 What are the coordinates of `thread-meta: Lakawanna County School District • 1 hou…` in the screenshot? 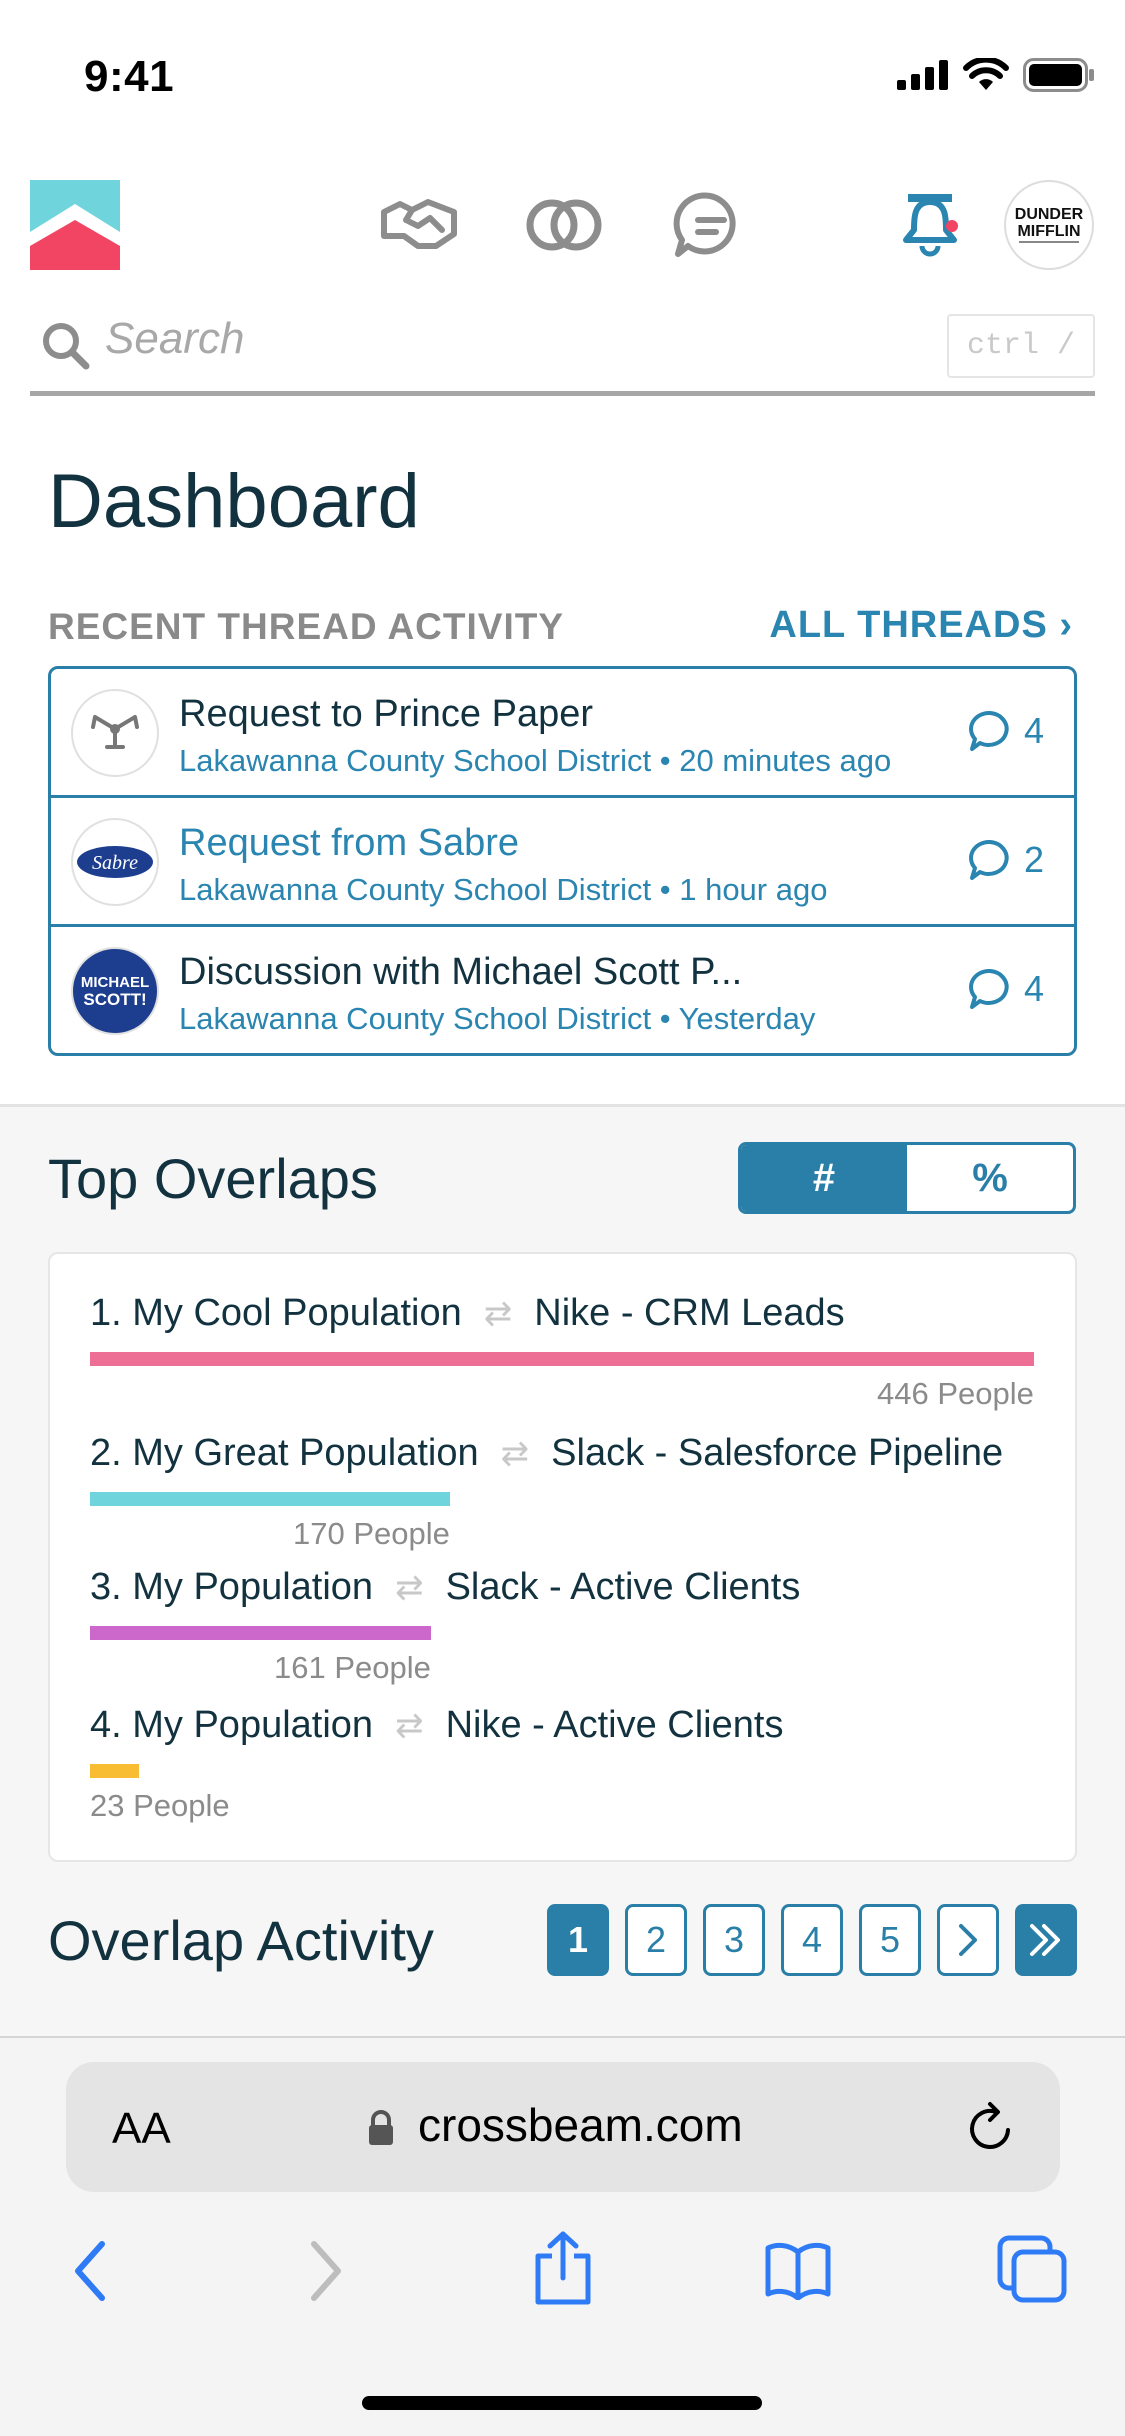 It's located at (503, 890).